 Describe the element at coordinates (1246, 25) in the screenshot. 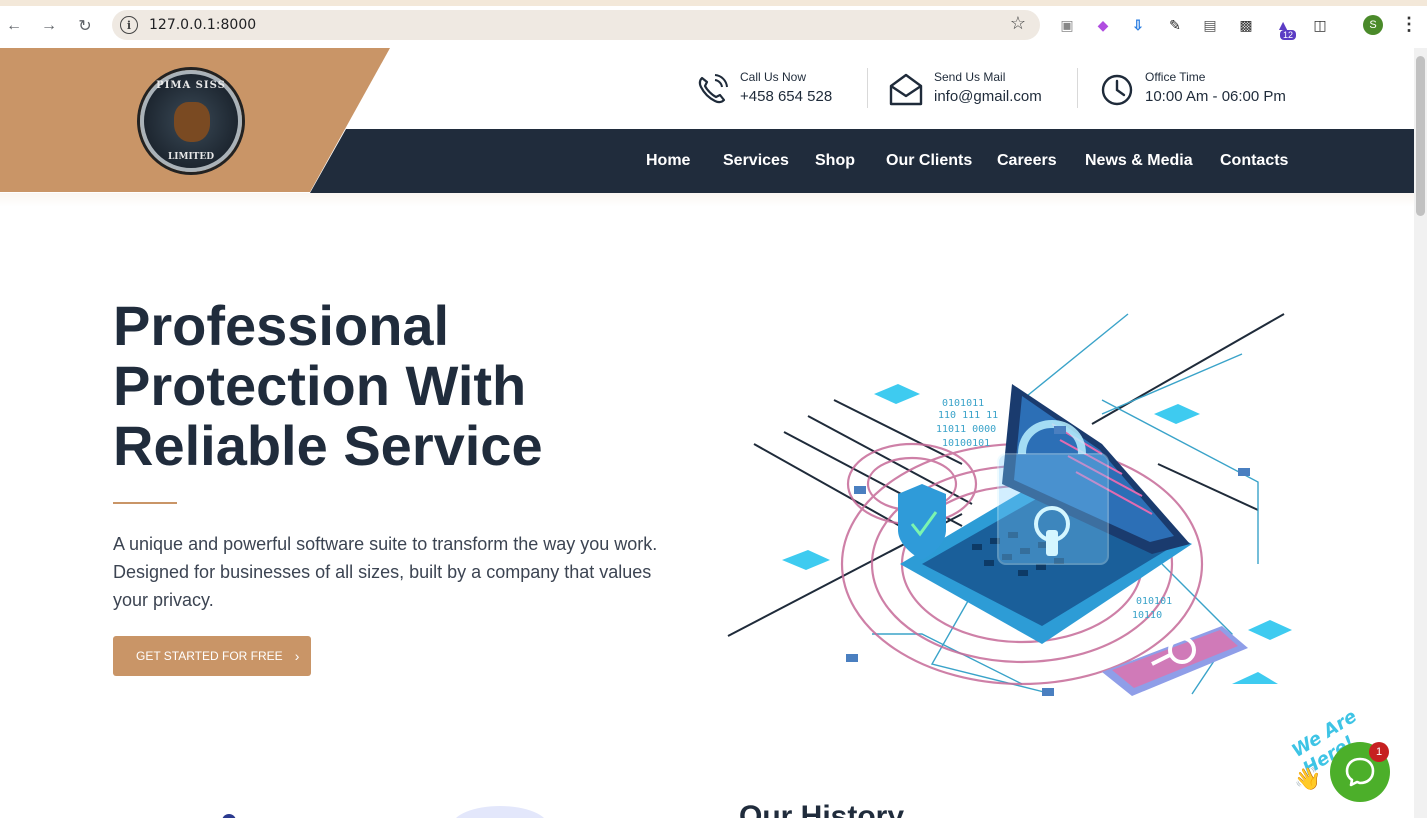

I see `picture-in-picture-icon: ▩` at that location.